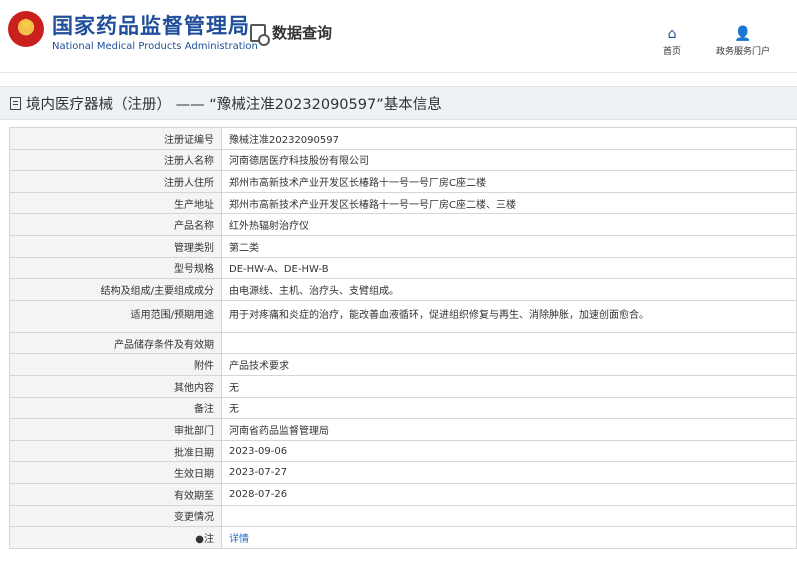 The height and width of the screenshot is (581, 797). I want to click on table-row: 注册人名称 河南德居医疗科技股份有限公司, so click(403, 160).